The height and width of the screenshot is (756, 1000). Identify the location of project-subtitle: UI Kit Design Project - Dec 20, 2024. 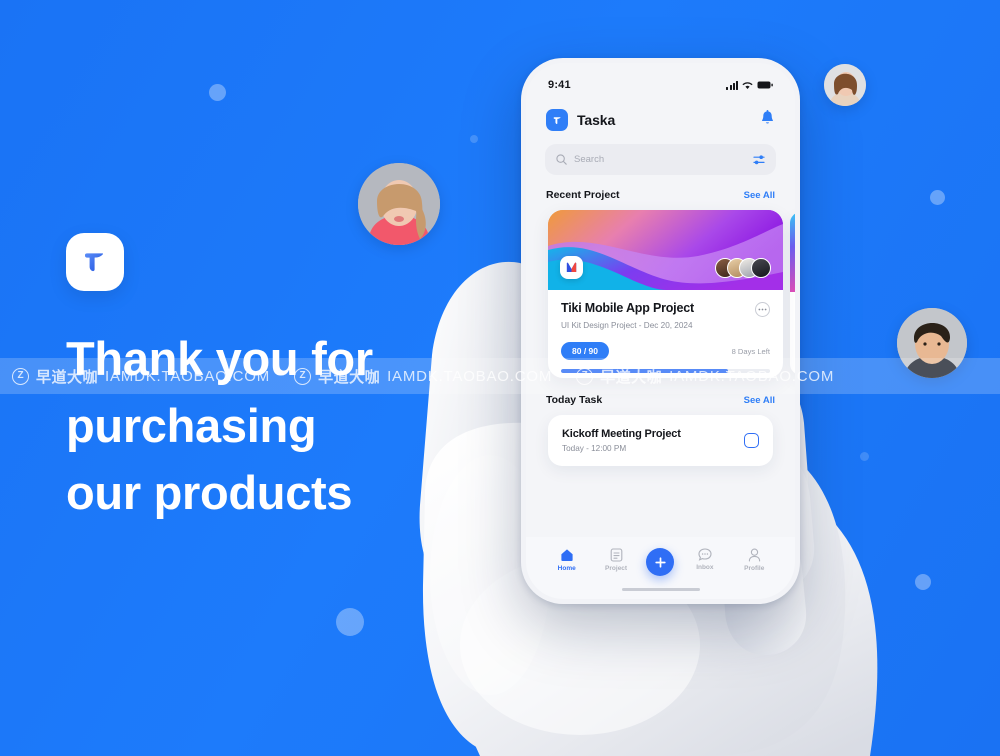
(627, 325).